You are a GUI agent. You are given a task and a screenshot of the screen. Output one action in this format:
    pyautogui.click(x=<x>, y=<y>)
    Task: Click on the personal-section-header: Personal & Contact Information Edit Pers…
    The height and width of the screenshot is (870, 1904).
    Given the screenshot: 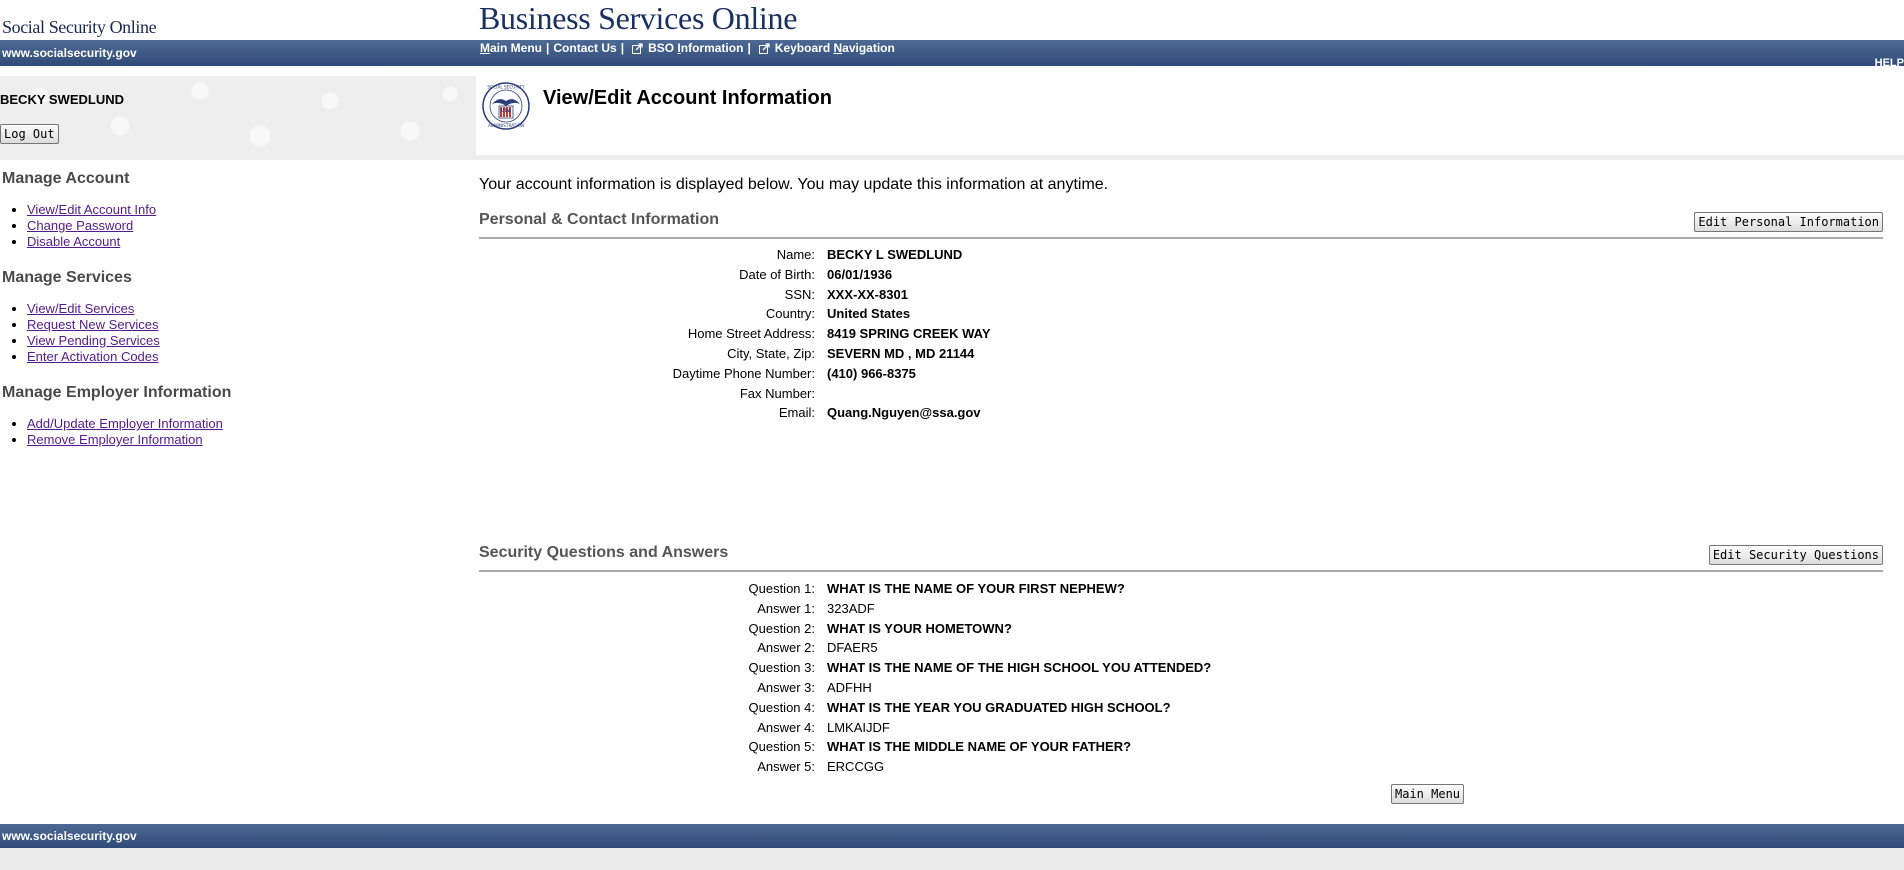 What is the action you would take?
    pyautogui.click(x=1181, y=225)
    